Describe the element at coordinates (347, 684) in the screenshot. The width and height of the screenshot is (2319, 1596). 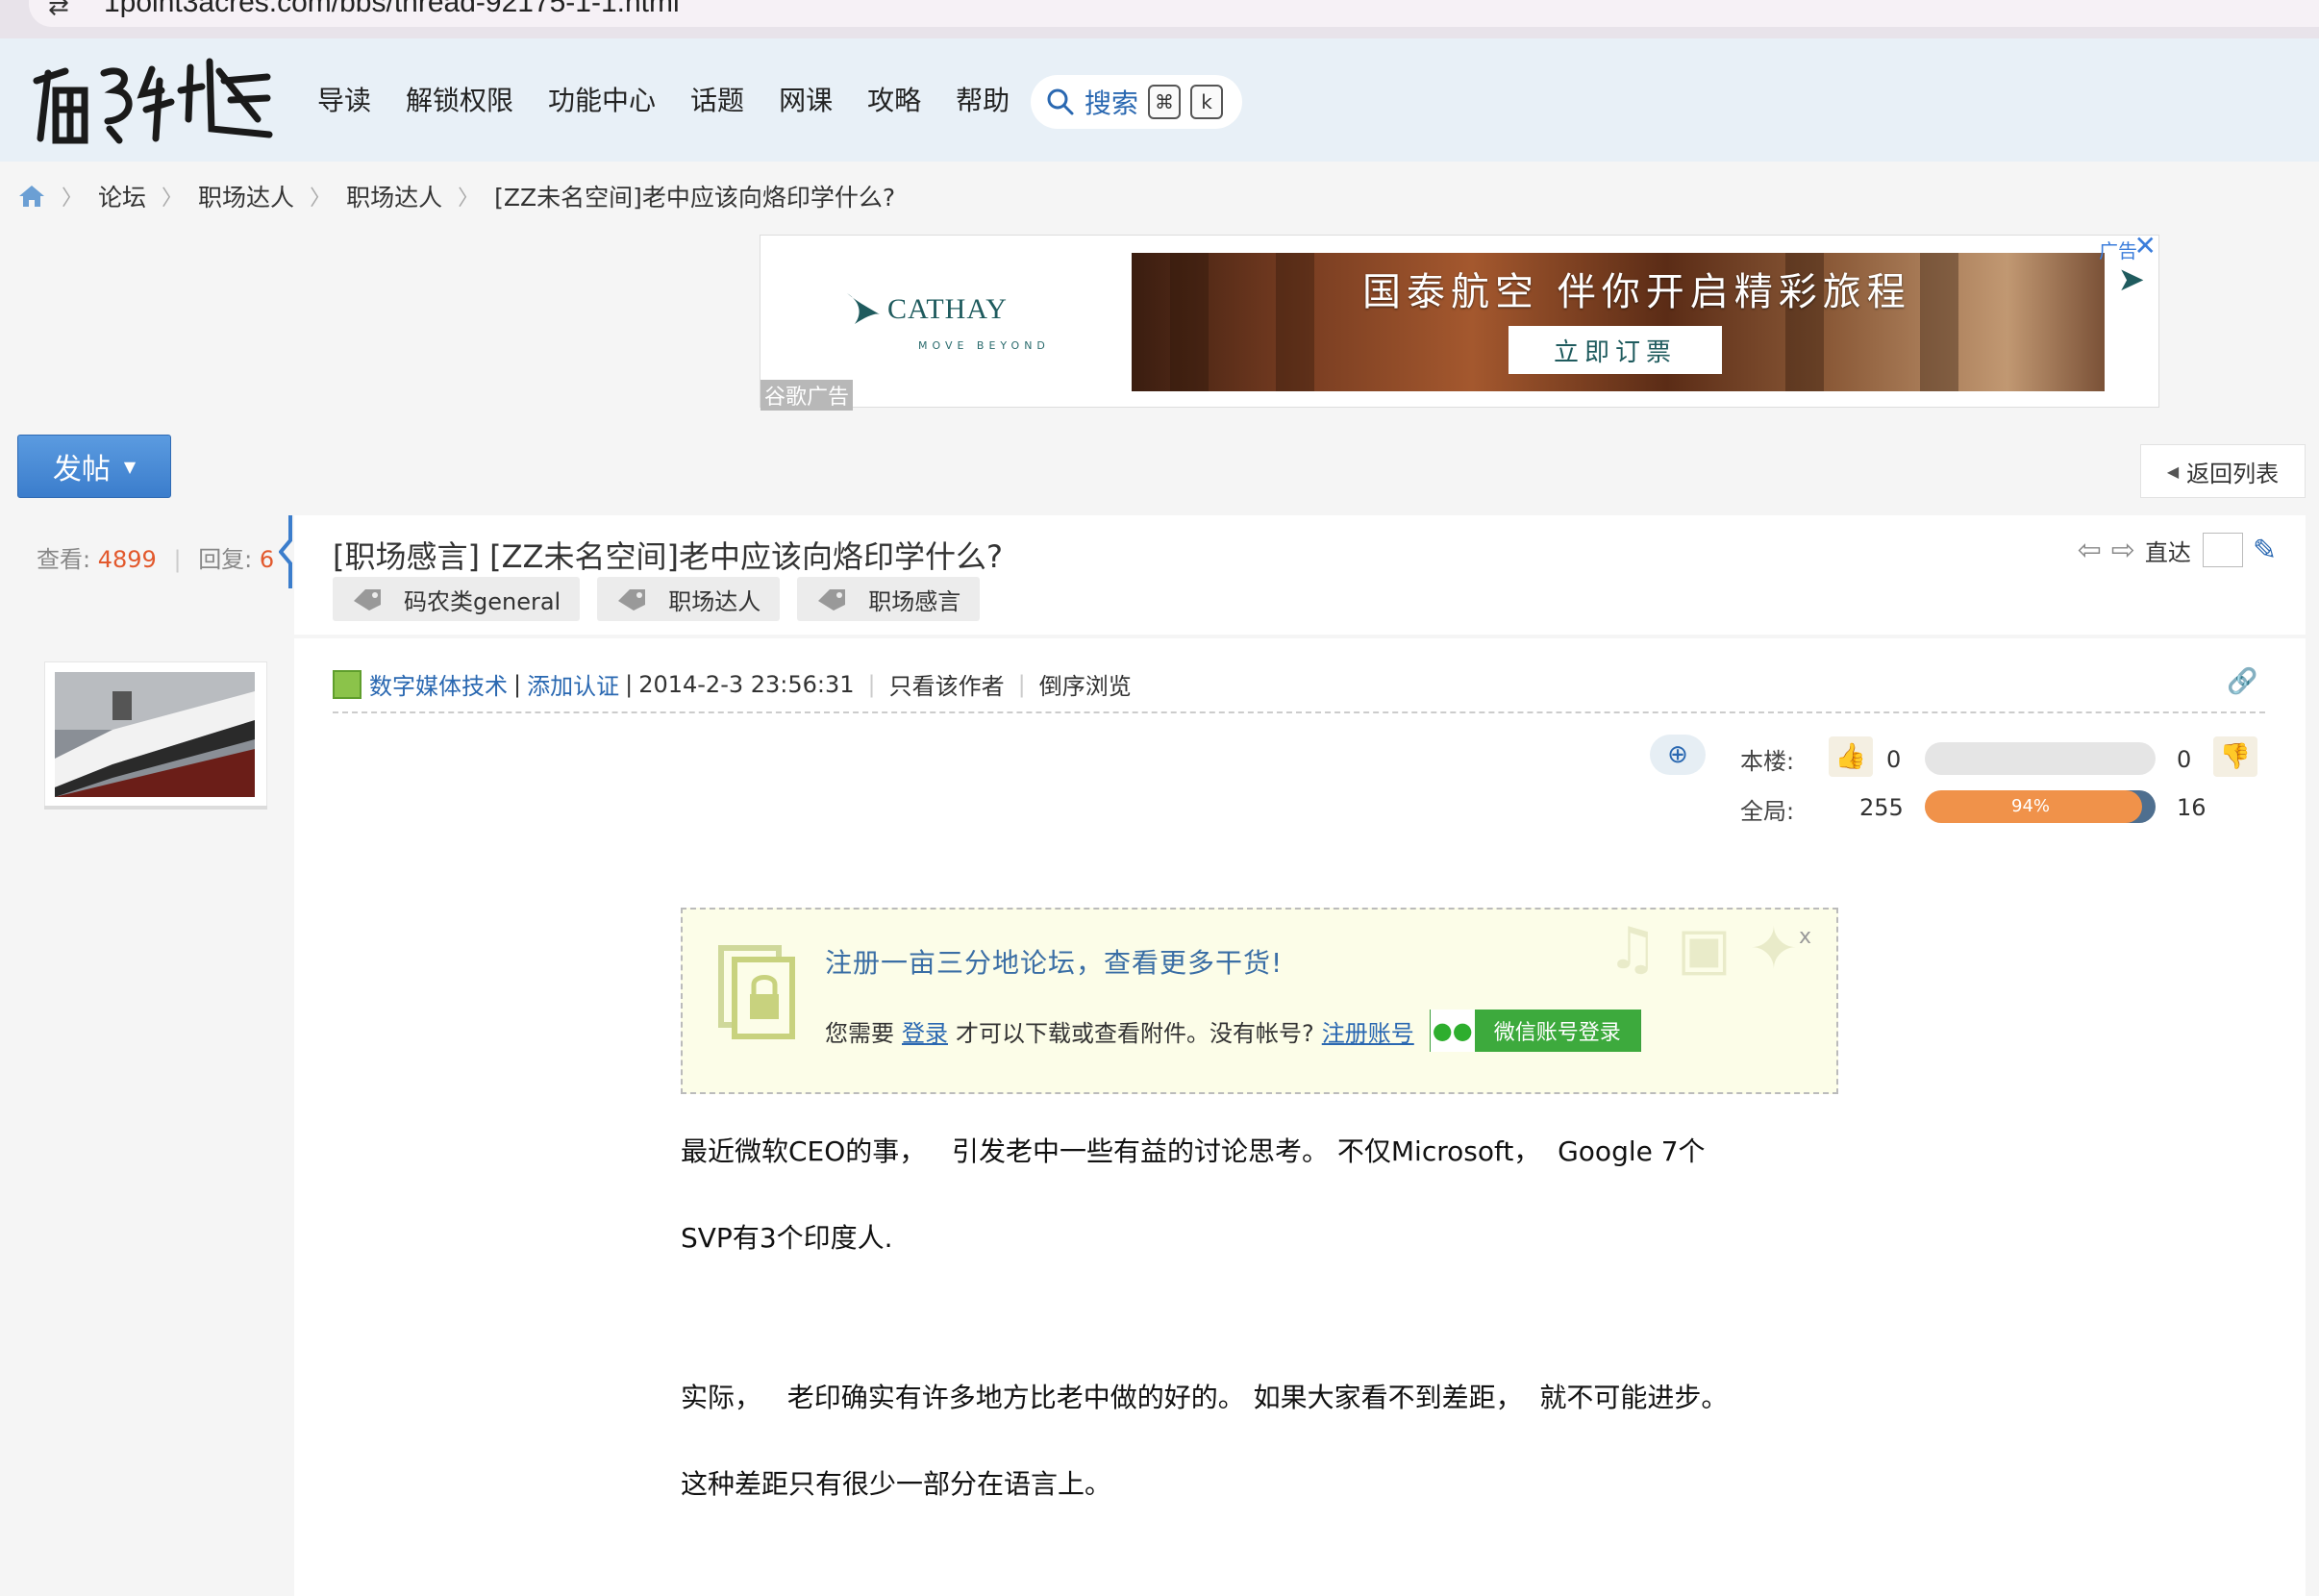
I see `user-status-icon` at that location.